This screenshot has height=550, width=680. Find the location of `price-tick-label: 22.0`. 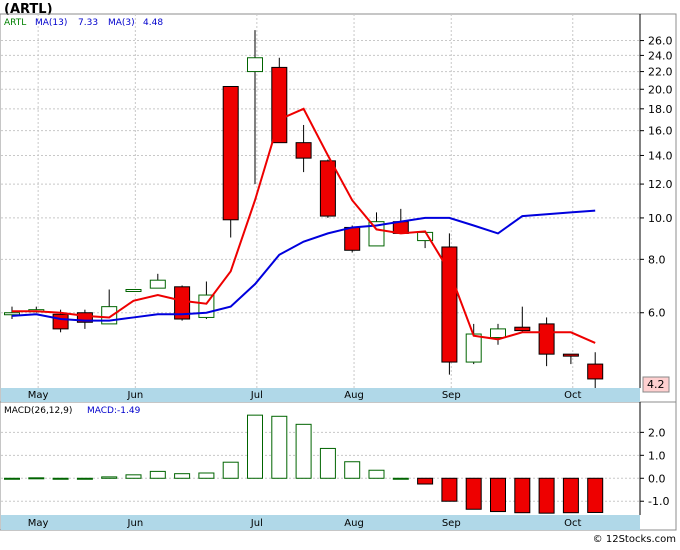

price-tick-label: 22.0 is located at coordinates (660, 72).